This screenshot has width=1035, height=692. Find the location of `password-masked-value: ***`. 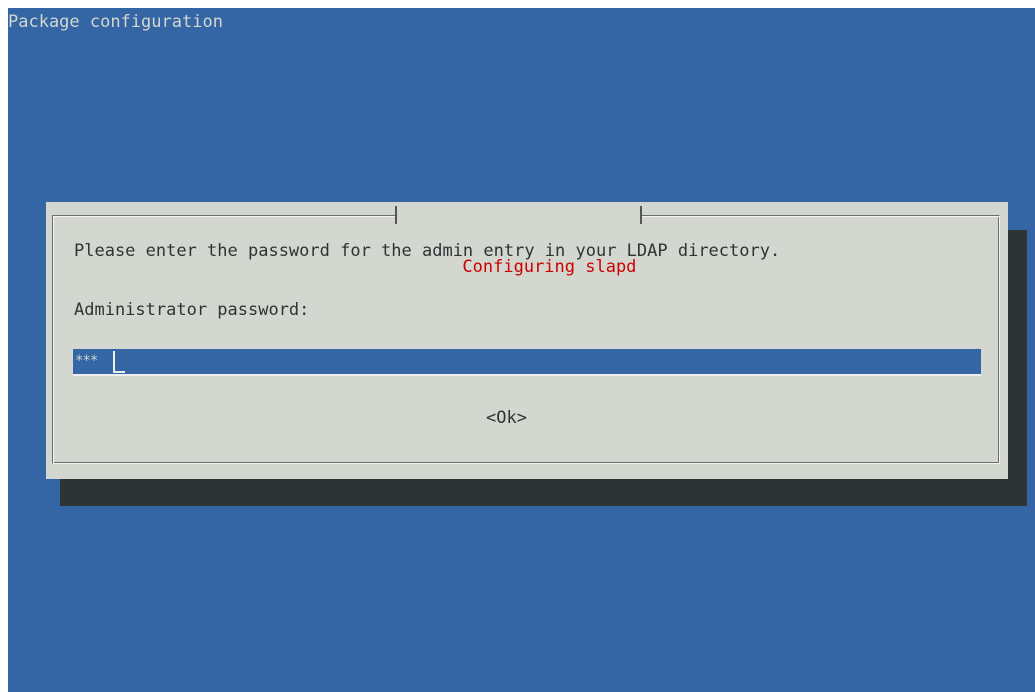

password-masked-value: *** is located at coordinates (86, 361).